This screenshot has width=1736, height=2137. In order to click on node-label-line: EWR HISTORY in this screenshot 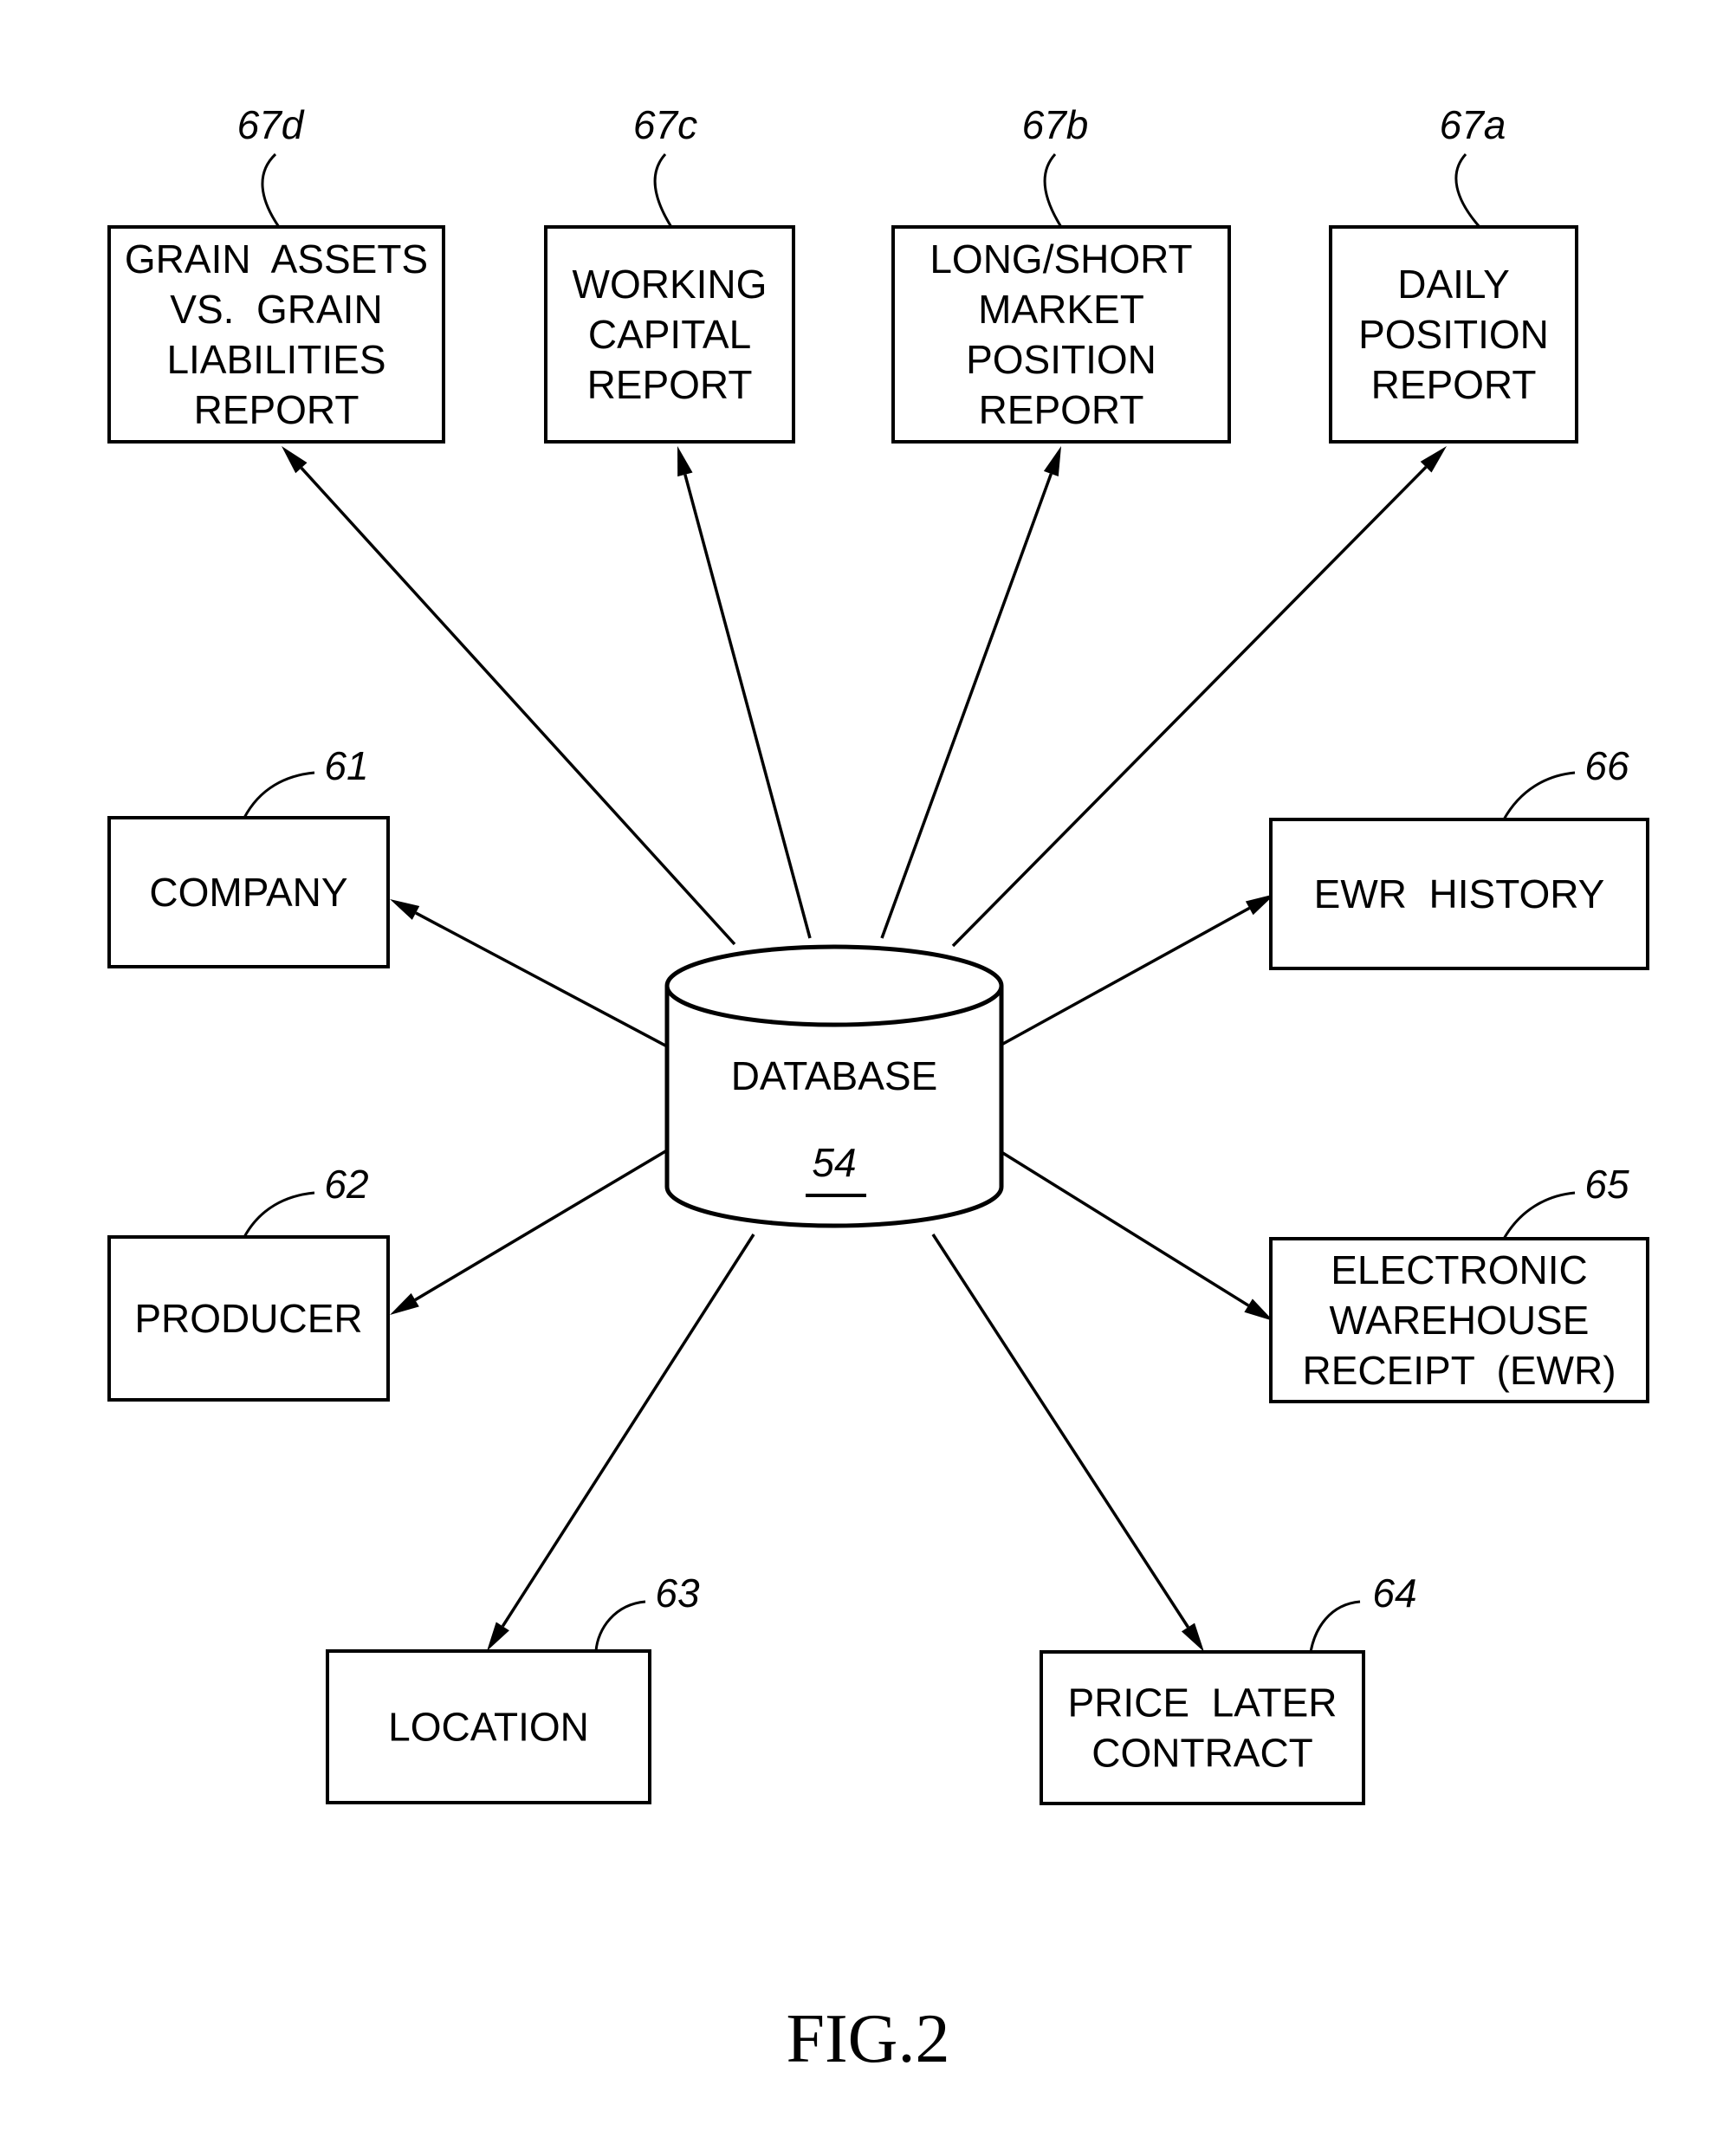, I will do `click(1460, 893)`.